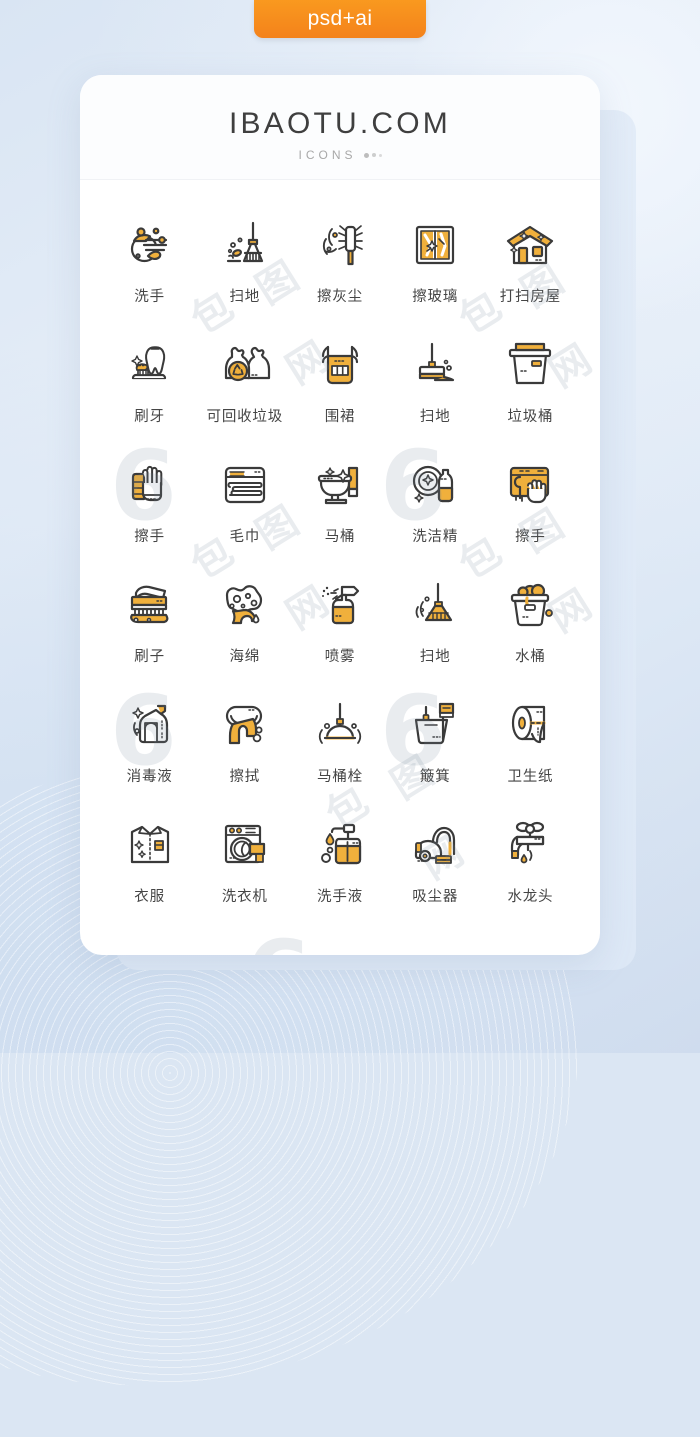  What do you see at coordinates (149, 657) in the screenshot?
I see `icon-label: 刷子` at bounding box center [149, 657].